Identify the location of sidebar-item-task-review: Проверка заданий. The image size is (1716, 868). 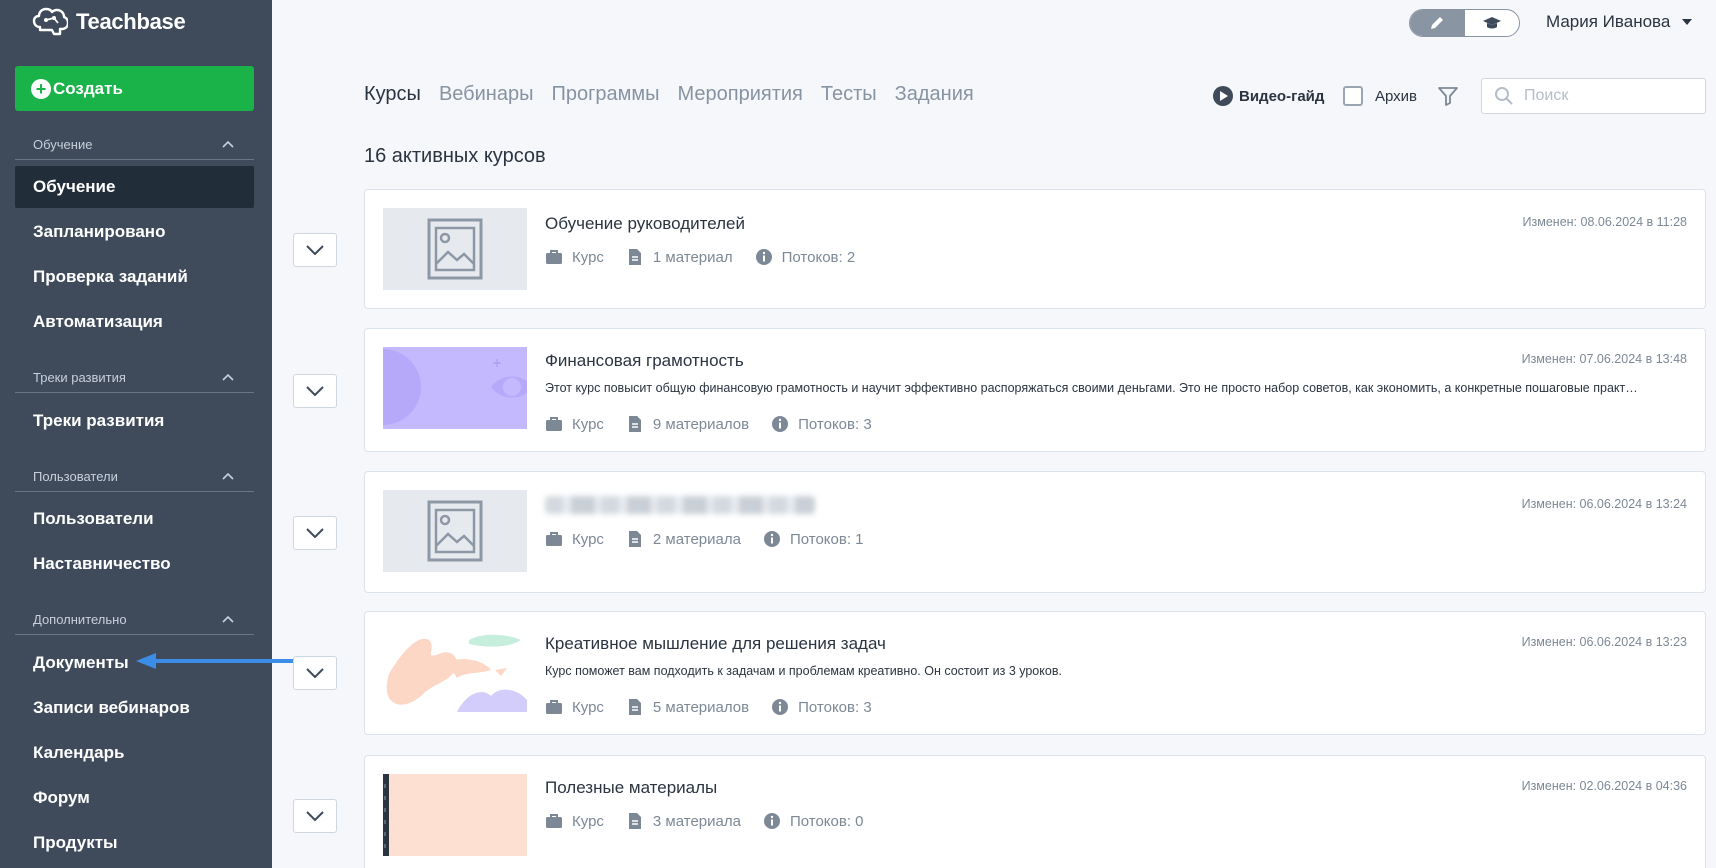
(134, 277).